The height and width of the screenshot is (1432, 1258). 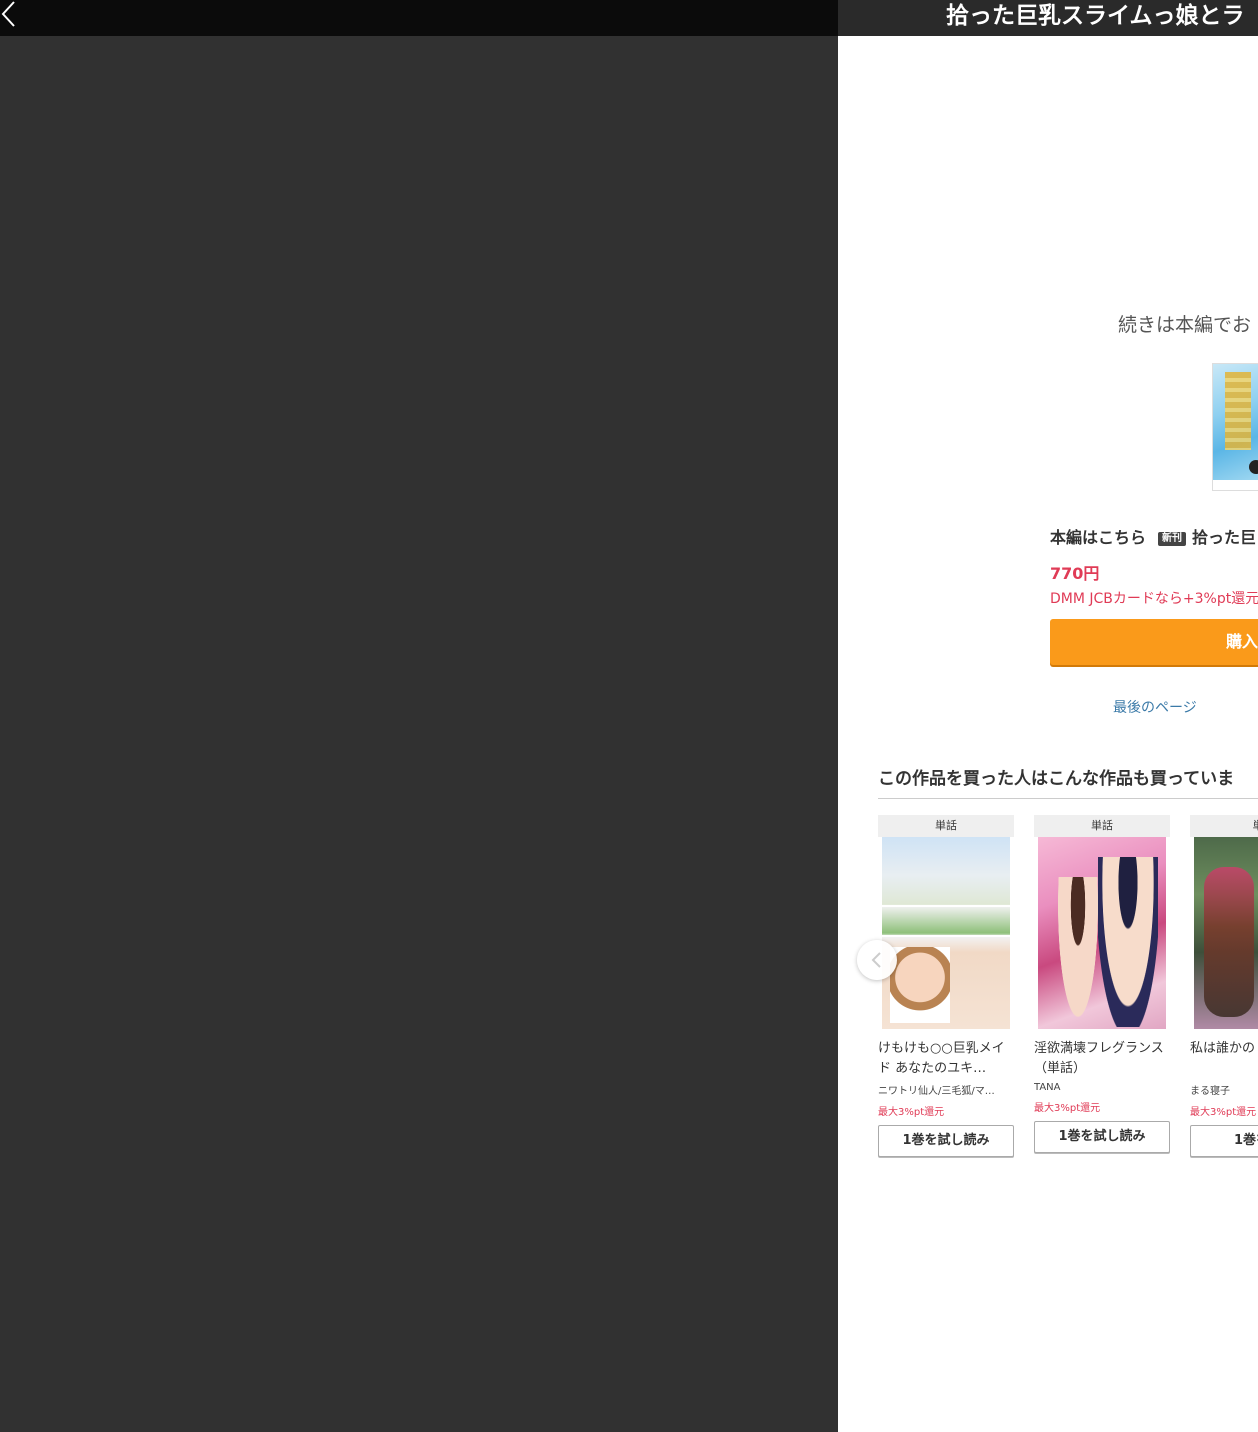 I want to click on recommend-card: 単話 淫欲満壊フレグランス（単話） TANA 最大3%pt還元 1巻を試し読み, so click(x=1102, y=984).